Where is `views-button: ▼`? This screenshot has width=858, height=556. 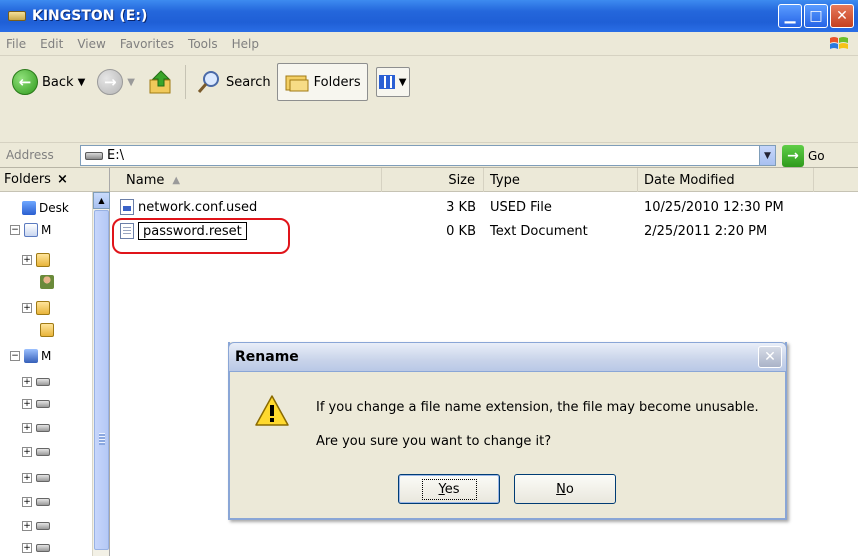 views-button: ▼ is located at coordinates (392, 82).